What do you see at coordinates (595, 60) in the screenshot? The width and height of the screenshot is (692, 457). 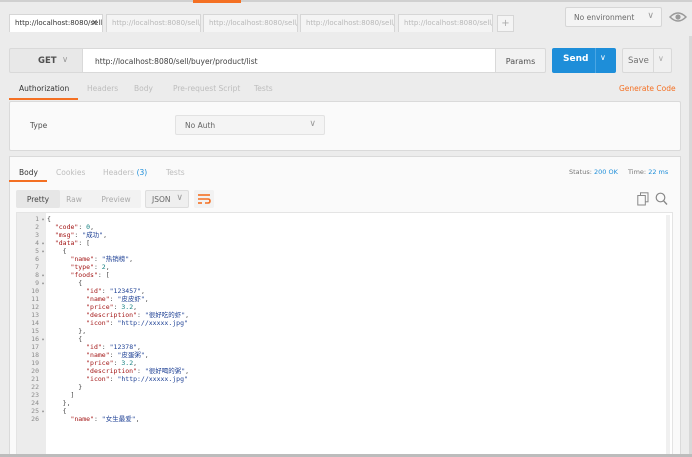 I see `send-divider` at bounding box center [595, 60].